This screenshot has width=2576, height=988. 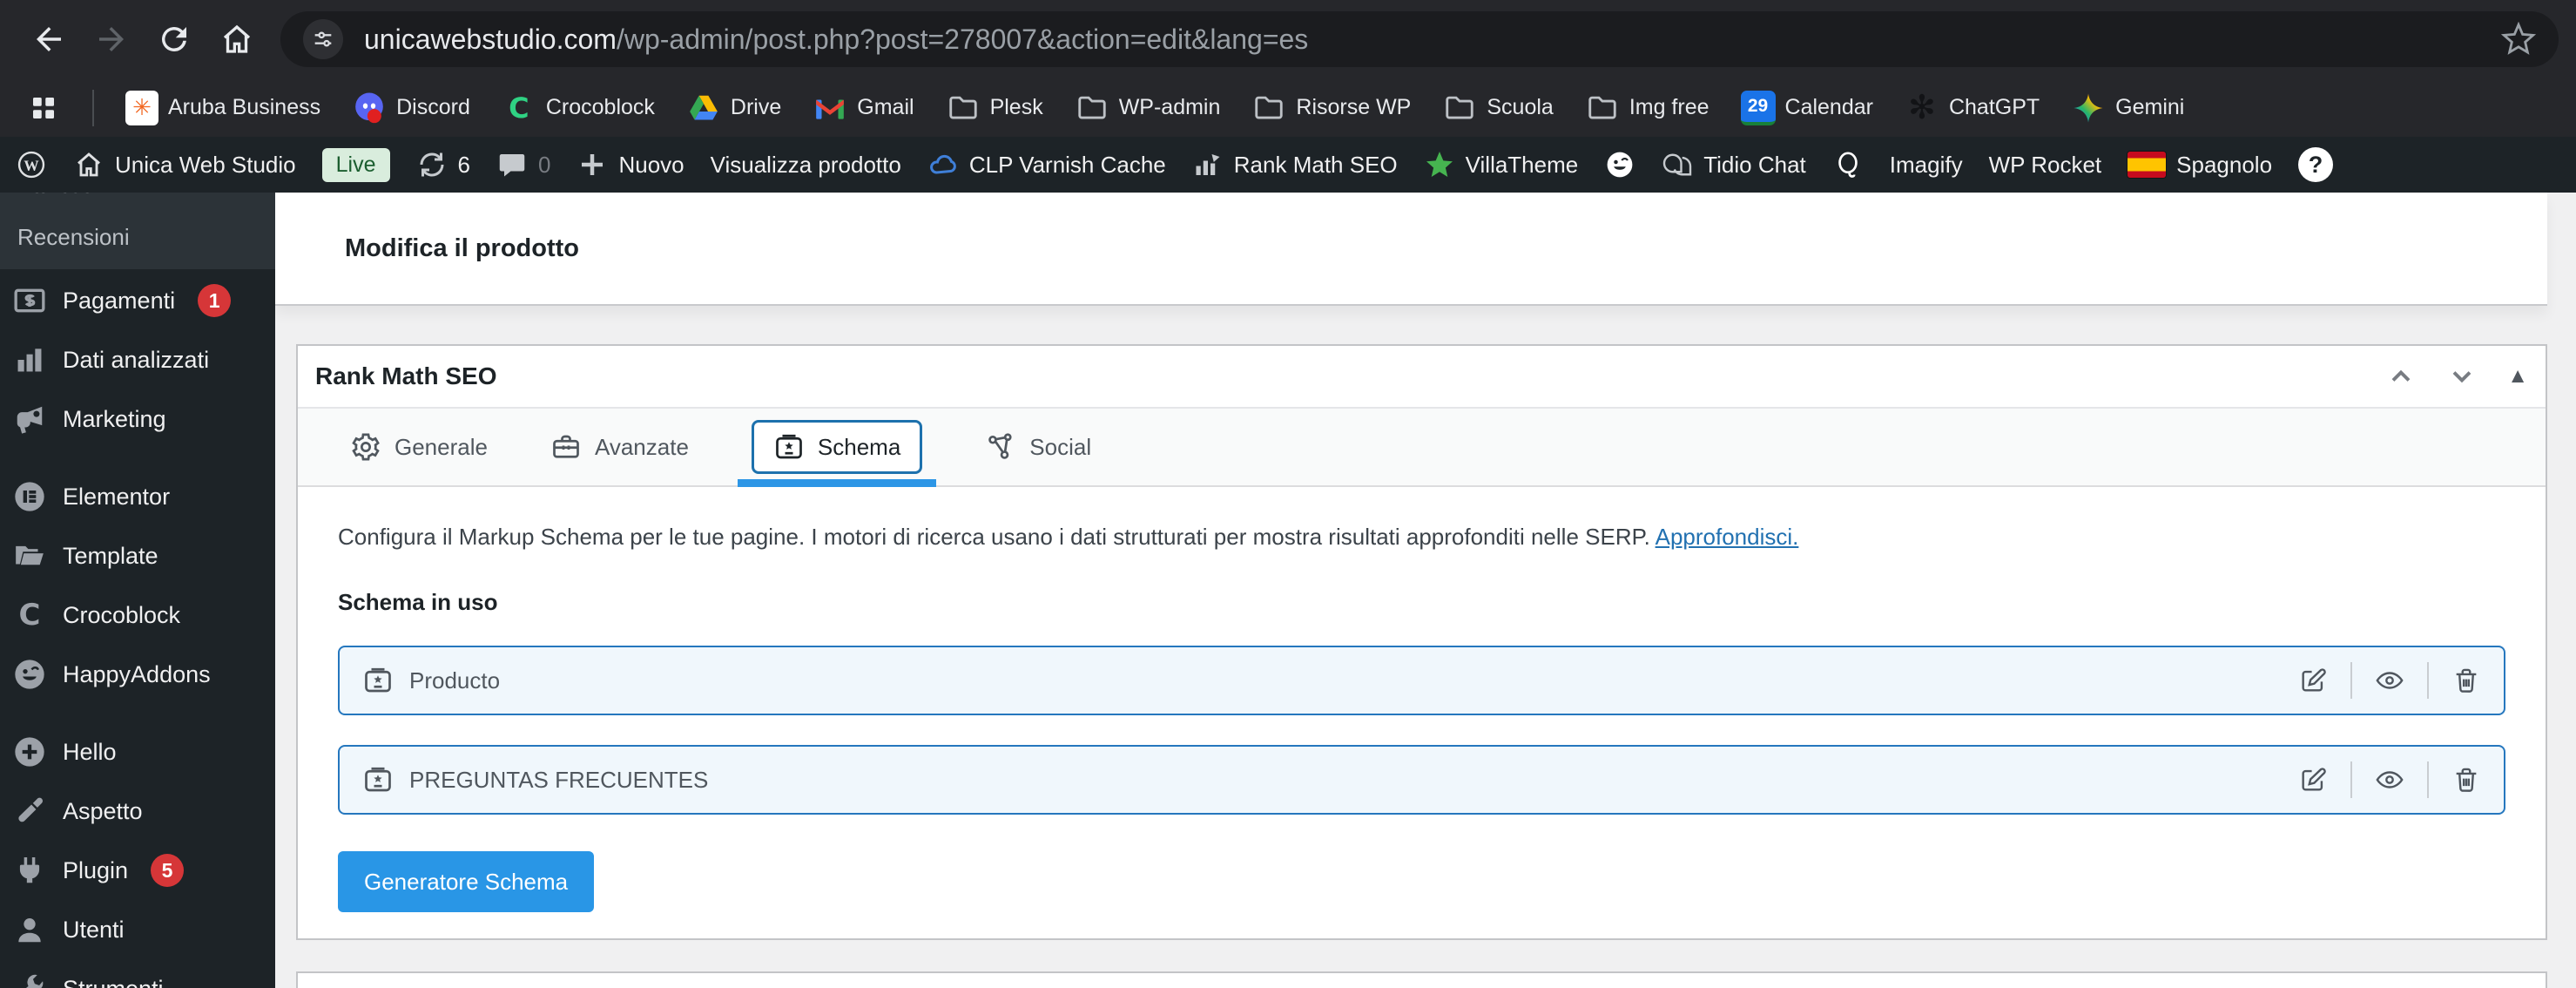 I want to click on site-settings-icon, so click(x=323, y=39).